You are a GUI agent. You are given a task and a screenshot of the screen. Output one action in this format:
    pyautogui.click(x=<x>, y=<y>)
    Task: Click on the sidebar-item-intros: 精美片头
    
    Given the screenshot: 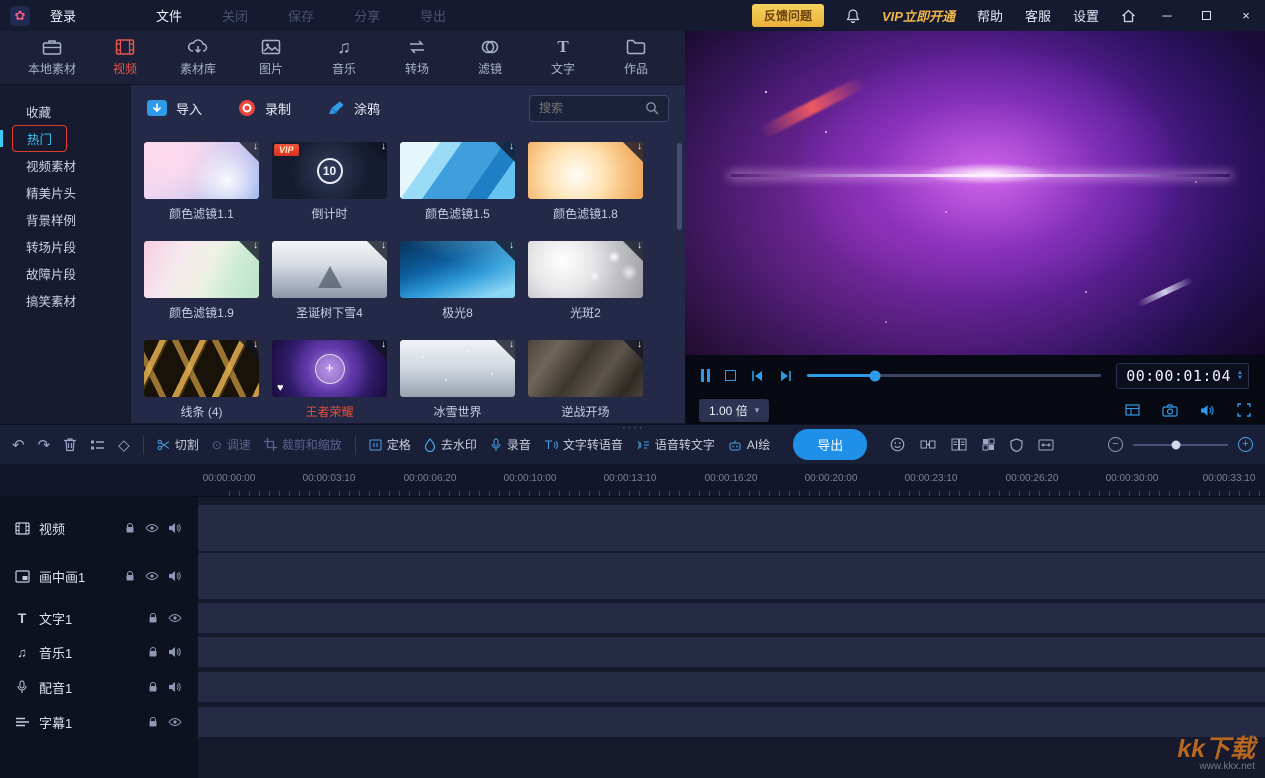 What is the action you would take?
    pyautogui.click(x=65, y=192)
    